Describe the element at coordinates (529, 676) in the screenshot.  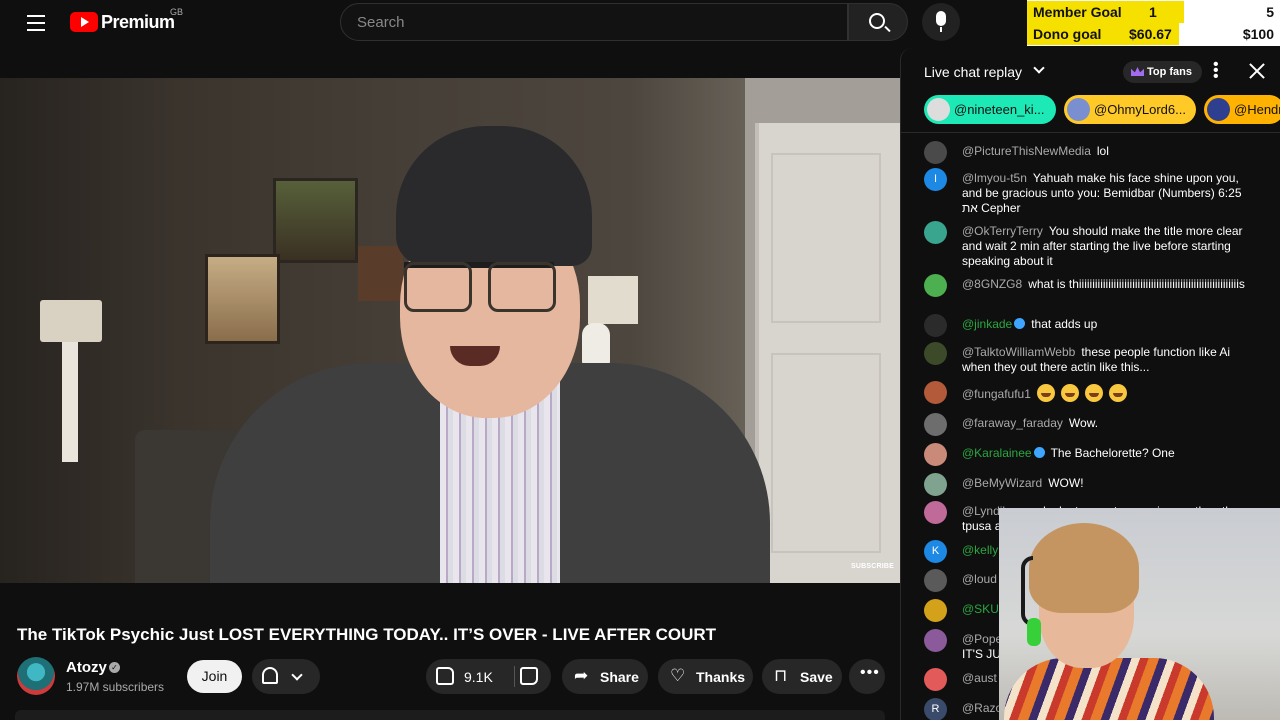
I see `thumbs-down-icon` at that location.